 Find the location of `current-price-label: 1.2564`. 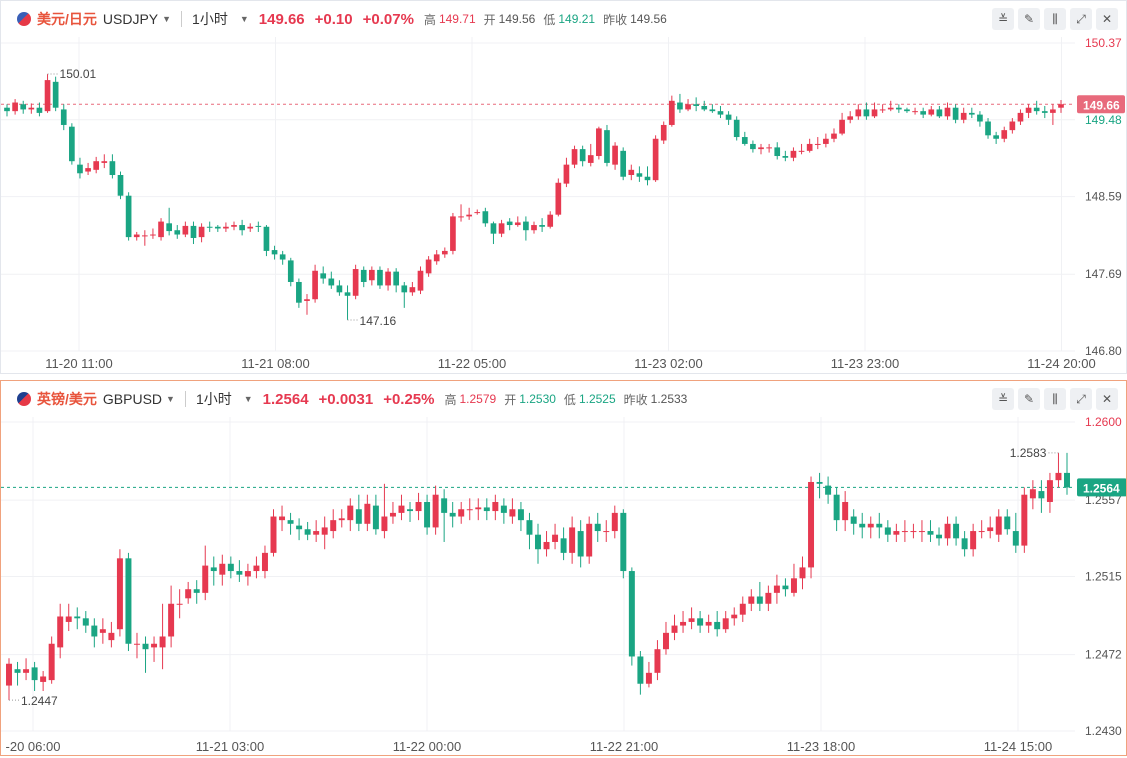

current-price-label: 1.2564 is located at coordinates (1101, 488).